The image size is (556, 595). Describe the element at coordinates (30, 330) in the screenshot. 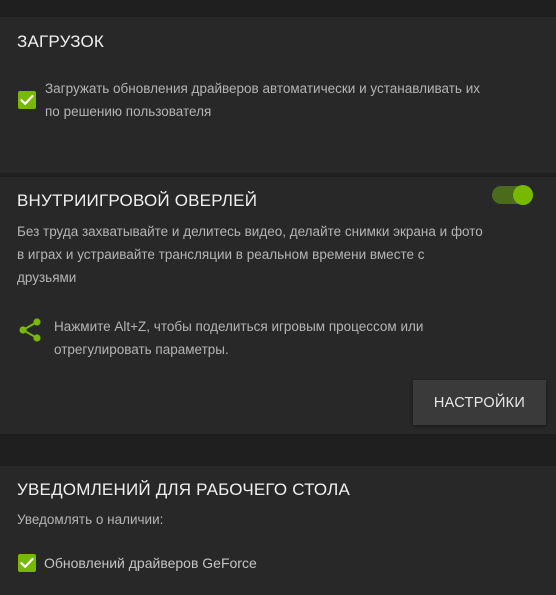

I see `share-icon` at that location.